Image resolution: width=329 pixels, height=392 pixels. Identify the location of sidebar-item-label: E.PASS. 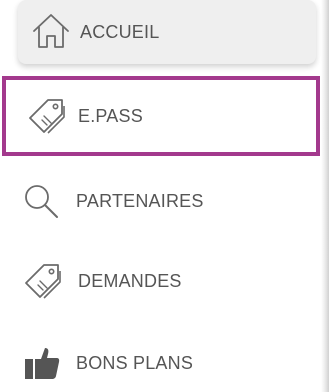
(110, 115).